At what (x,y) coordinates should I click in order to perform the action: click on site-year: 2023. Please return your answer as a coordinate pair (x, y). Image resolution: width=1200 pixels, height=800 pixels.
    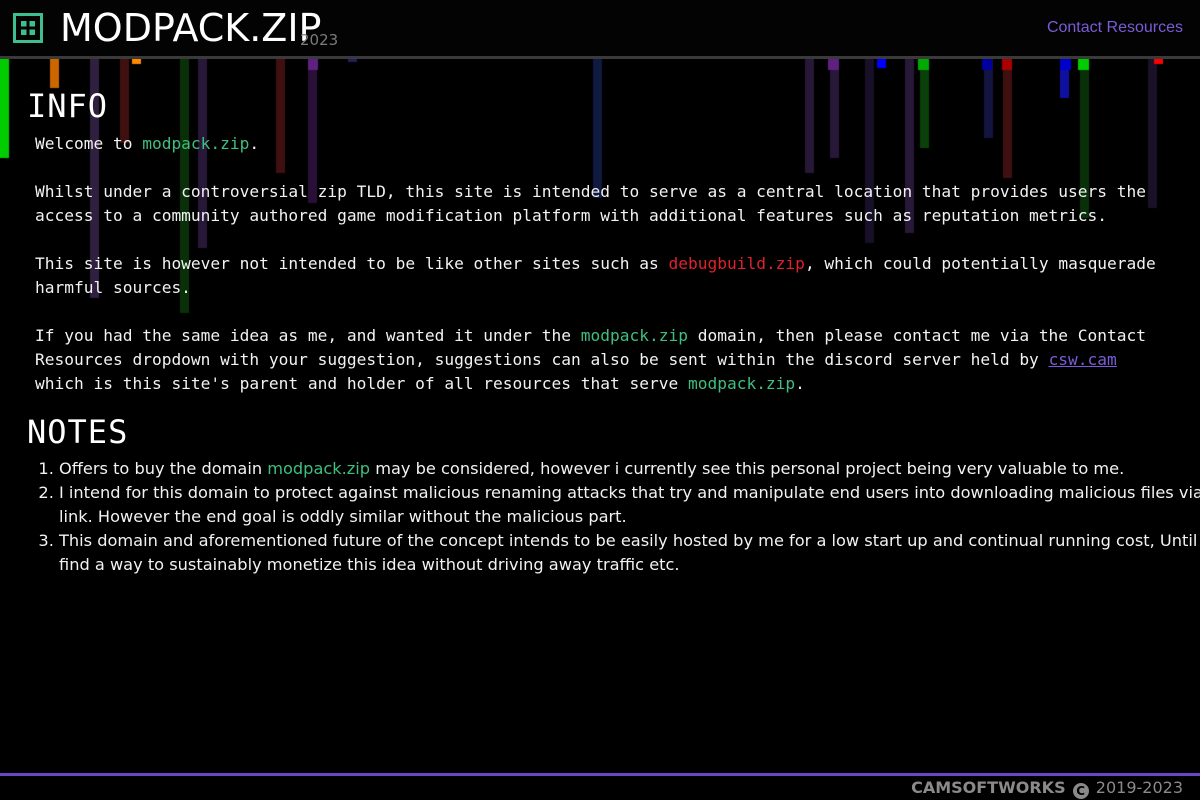
    Looking at the image, I should click on (319, 40).